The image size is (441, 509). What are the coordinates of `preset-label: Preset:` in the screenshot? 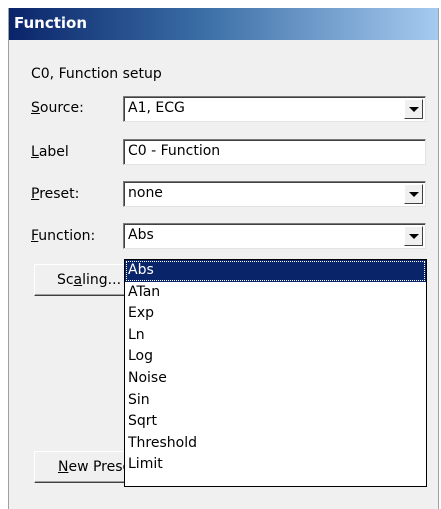 It's located at (55, 194).